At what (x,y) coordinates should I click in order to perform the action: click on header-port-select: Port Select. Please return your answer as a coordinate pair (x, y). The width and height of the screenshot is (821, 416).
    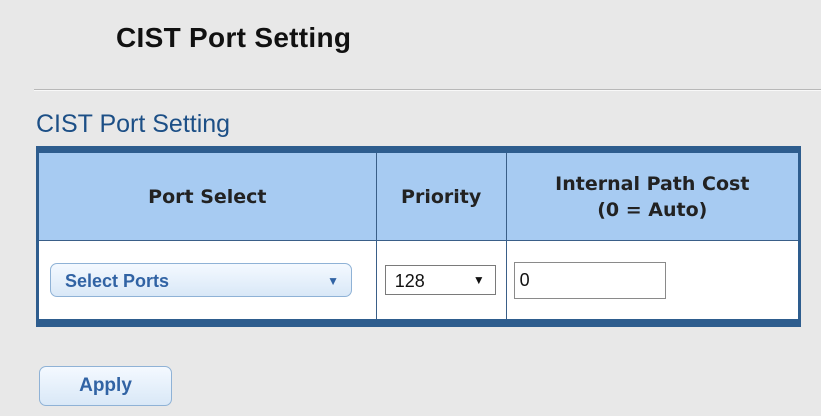
    Looking at the image, I should click on (208, 197).